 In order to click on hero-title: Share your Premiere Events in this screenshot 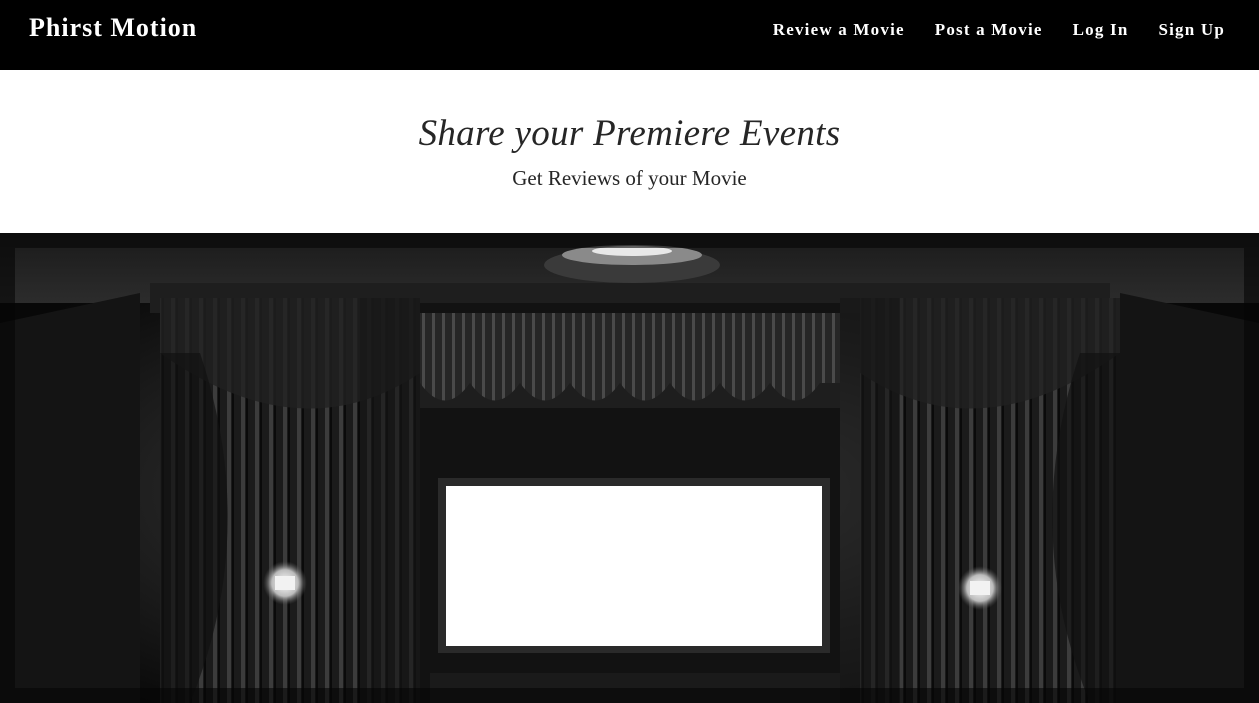, I will do `click(629, 133)`.